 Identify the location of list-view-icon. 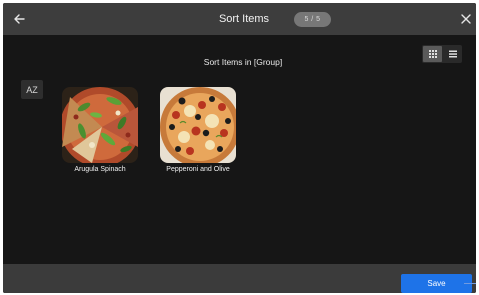
(452, 54).